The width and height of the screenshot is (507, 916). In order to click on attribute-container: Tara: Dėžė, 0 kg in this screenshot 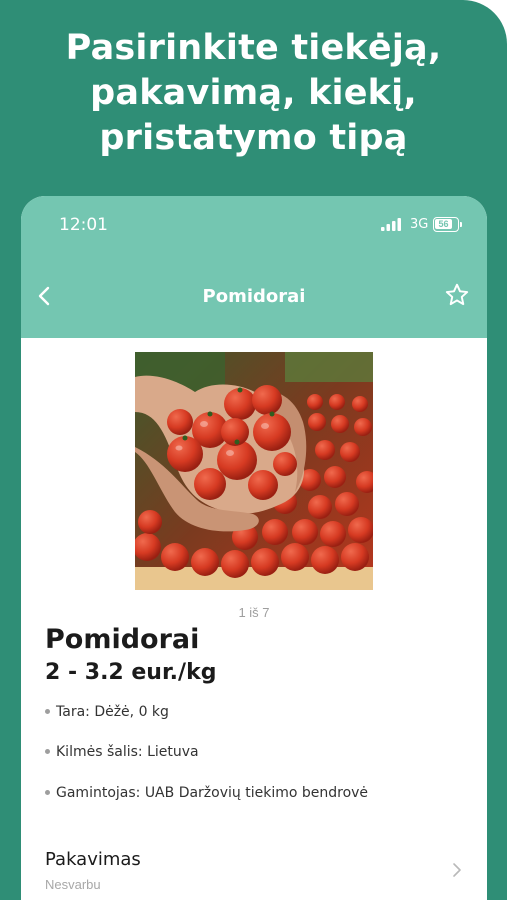, I will do `click(107, 712)`.